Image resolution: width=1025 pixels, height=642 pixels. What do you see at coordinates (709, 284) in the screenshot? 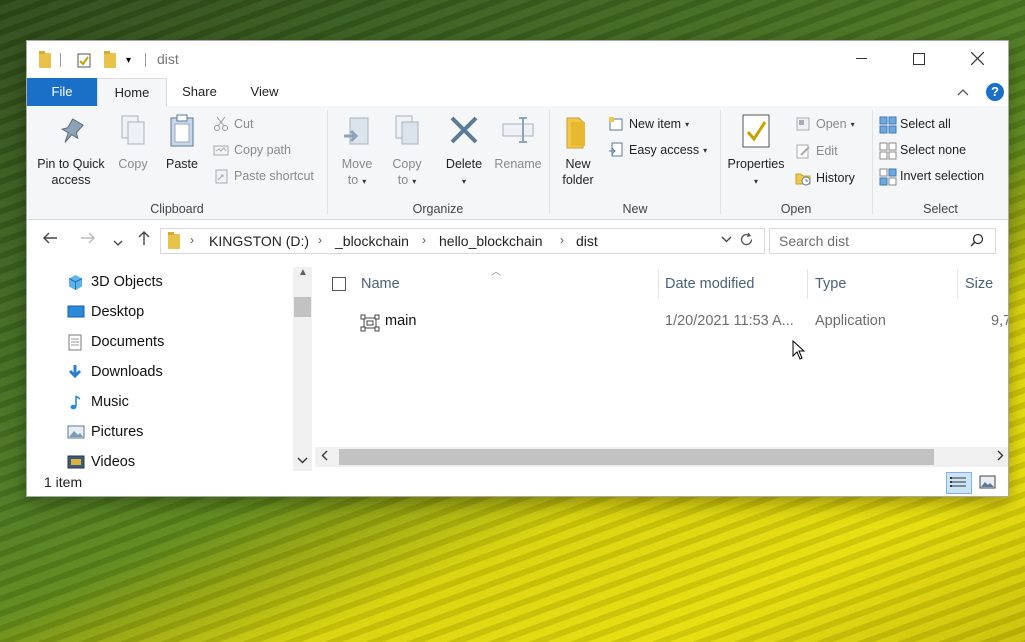
I see `column-header-date-modified: Date modified` at bounding box center [709, 284].